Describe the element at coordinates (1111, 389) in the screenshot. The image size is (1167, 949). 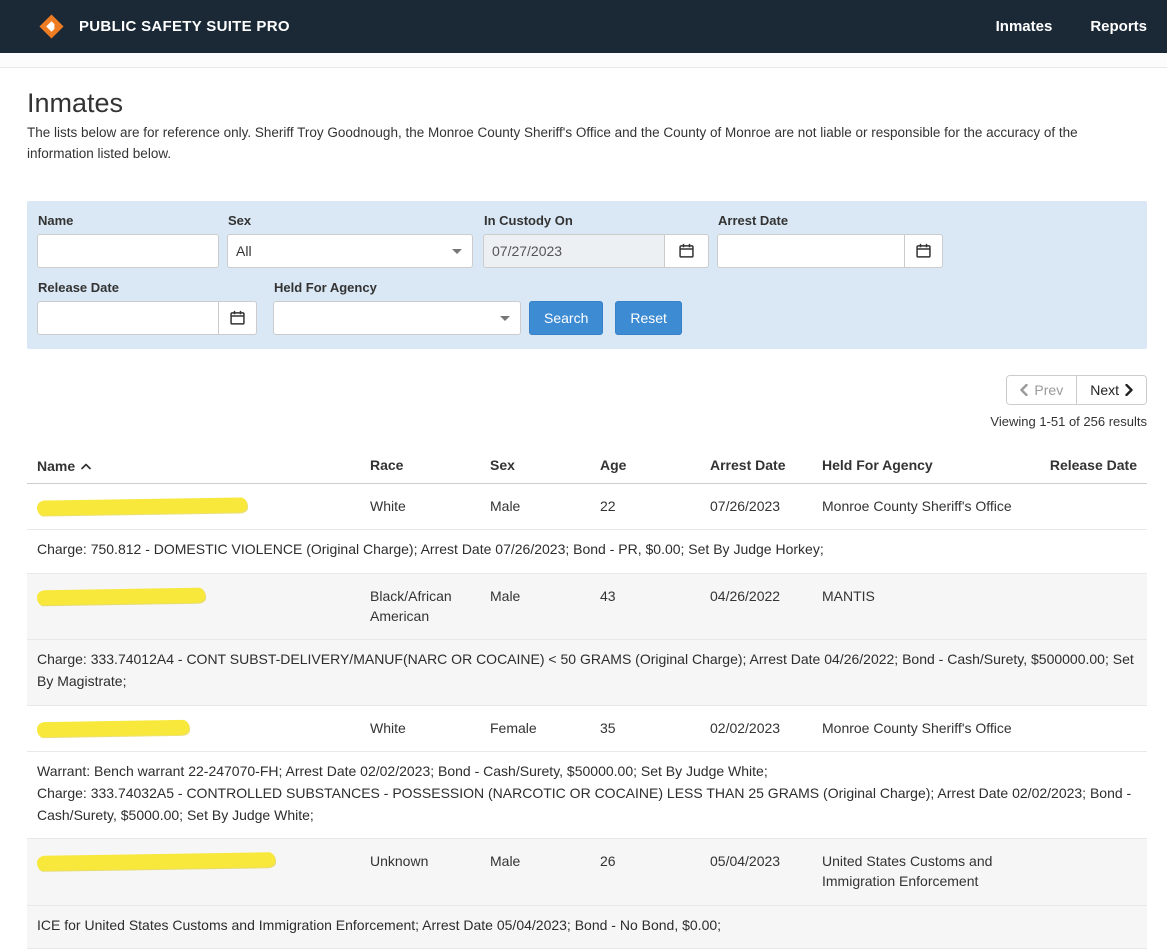
I see `next-page-button: Next` at that location.